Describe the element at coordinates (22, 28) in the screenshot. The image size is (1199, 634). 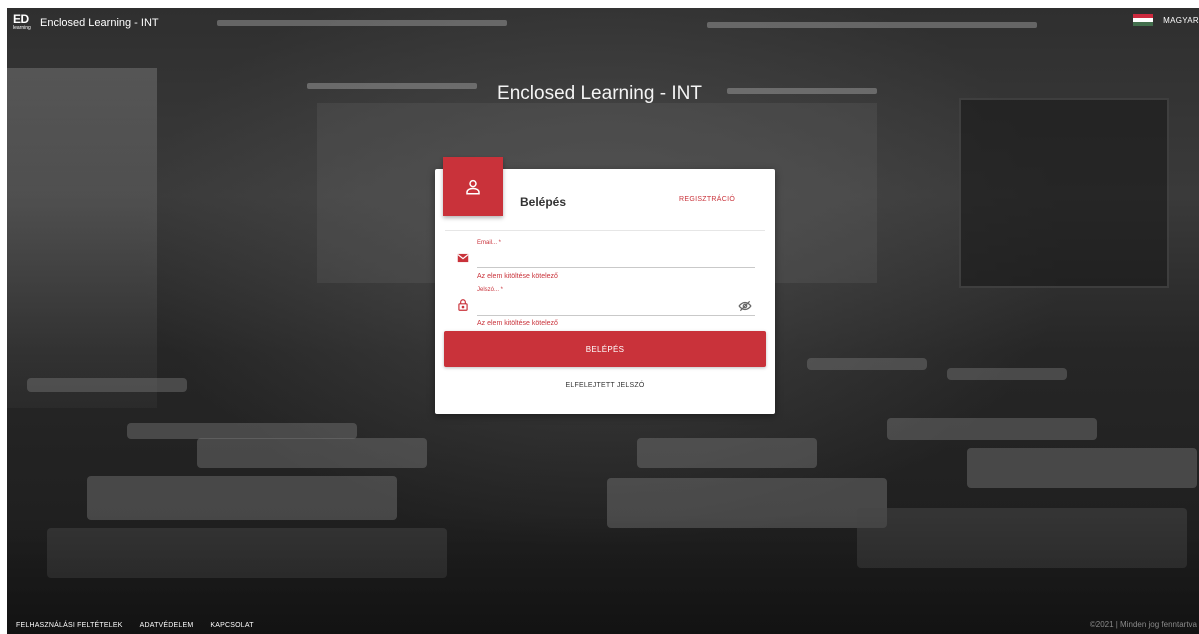
I see `logo-subtext: learning` at that location.